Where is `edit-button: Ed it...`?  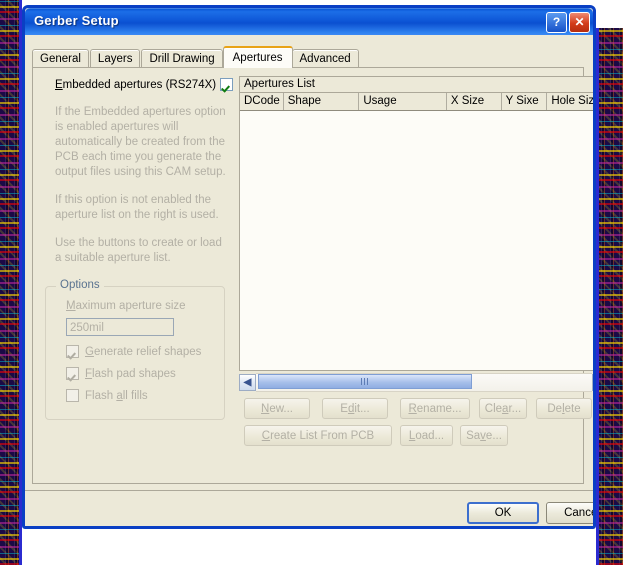
edit-button: Ed it... is located at coordinates (355, 408).